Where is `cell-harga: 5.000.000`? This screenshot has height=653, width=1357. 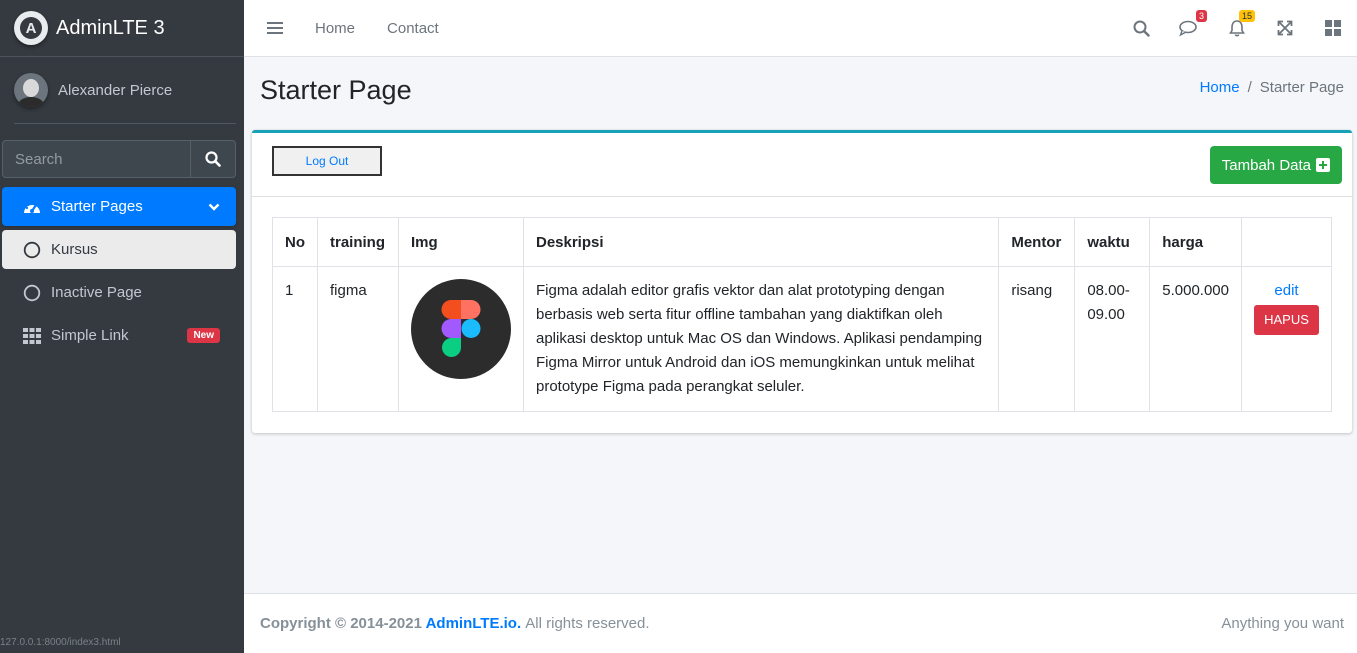 cell-harga: 5.000.000 is located at coordinates (1195, 339).